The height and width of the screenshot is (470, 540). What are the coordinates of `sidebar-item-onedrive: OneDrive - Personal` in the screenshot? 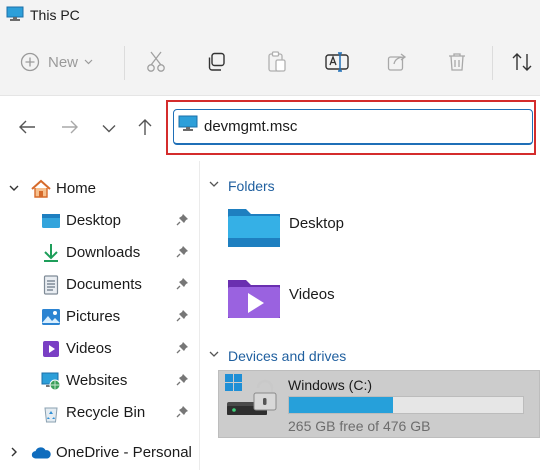 It's located at (100, 452).